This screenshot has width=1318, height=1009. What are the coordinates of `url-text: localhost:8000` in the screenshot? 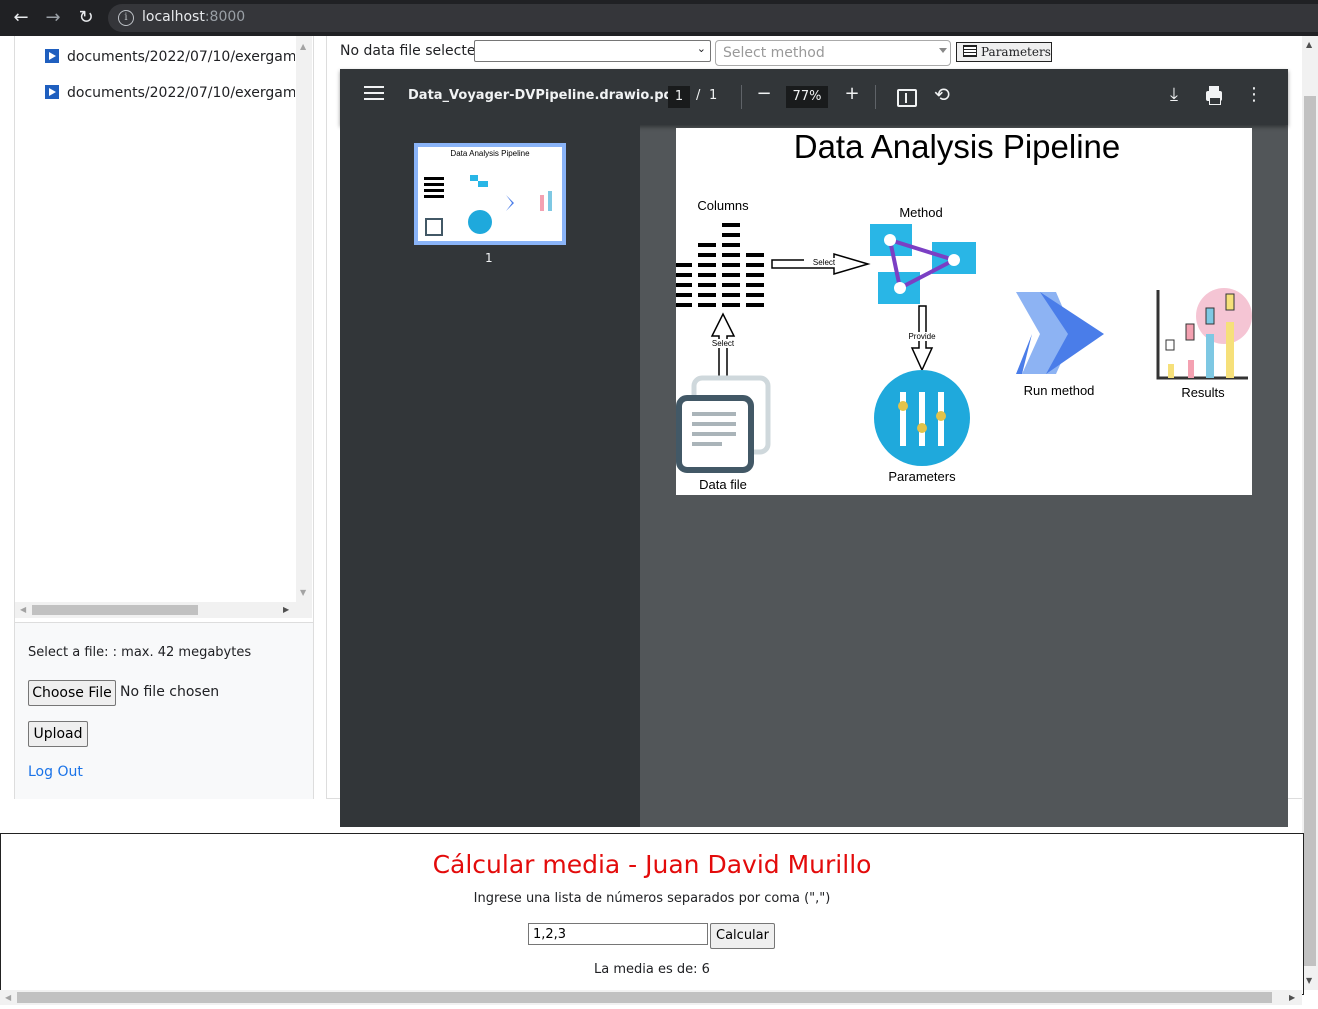 It's located at (194, 17).